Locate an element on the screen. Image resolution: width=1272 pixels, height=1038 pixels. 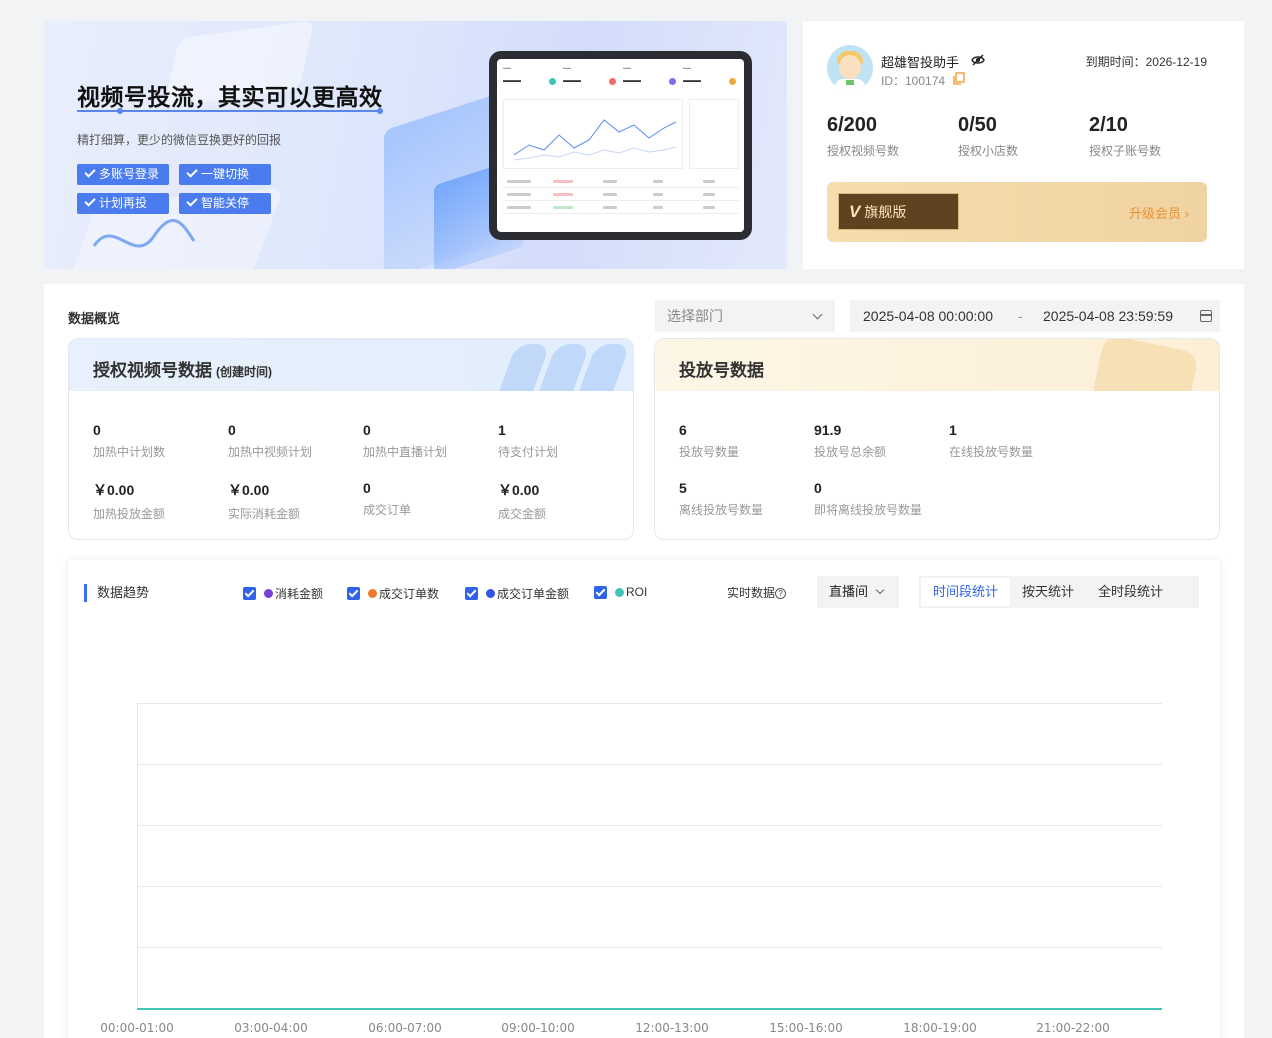
metric: 6 投放号数量 is located at coordinates (709, 441).